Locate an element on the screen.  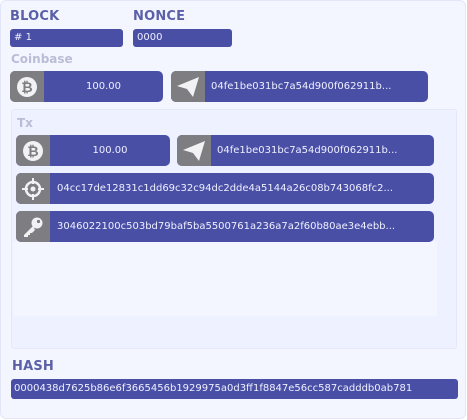
block-label: BLOCK is located at coordinates (35, 16).